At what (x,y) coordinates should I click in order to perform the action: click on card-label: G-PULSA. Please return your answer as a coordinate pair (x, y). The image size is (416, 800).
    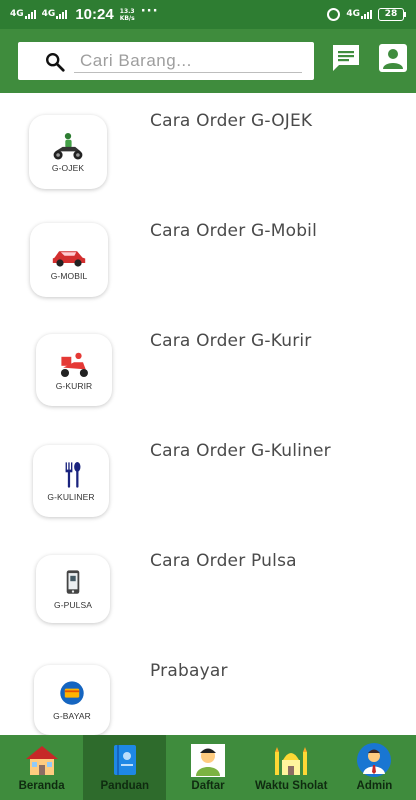
    Looking at the image, I should click on (73, 605).